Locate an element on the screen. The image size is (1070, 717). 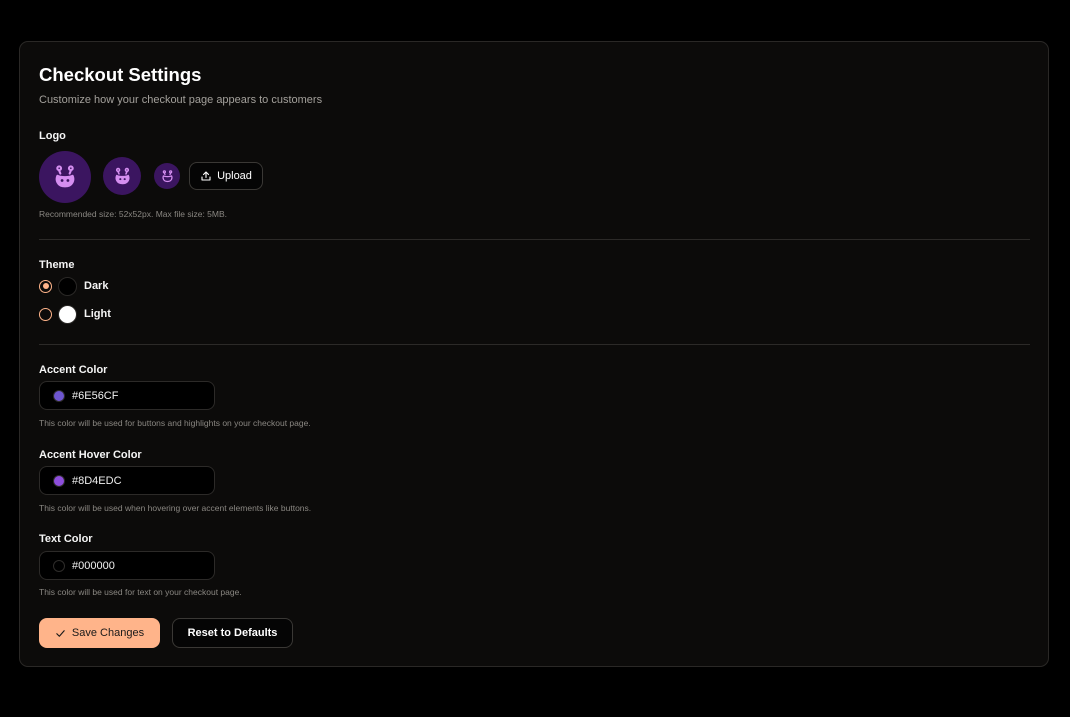
theme-option-label: Dark is located at coordinates (96, 286).